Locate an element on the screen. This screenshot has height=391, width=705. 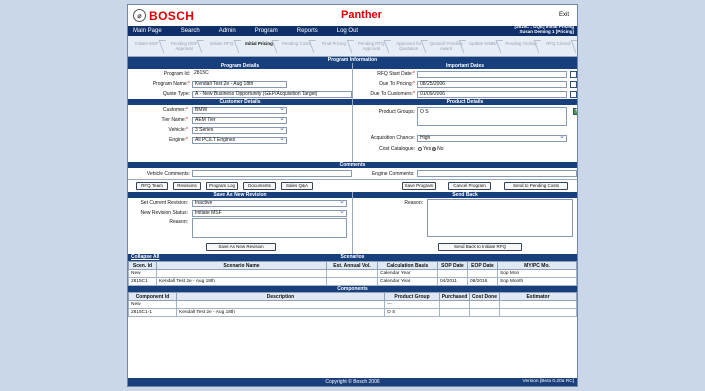
documents-button: Documents is located at coordinates (259, 186).